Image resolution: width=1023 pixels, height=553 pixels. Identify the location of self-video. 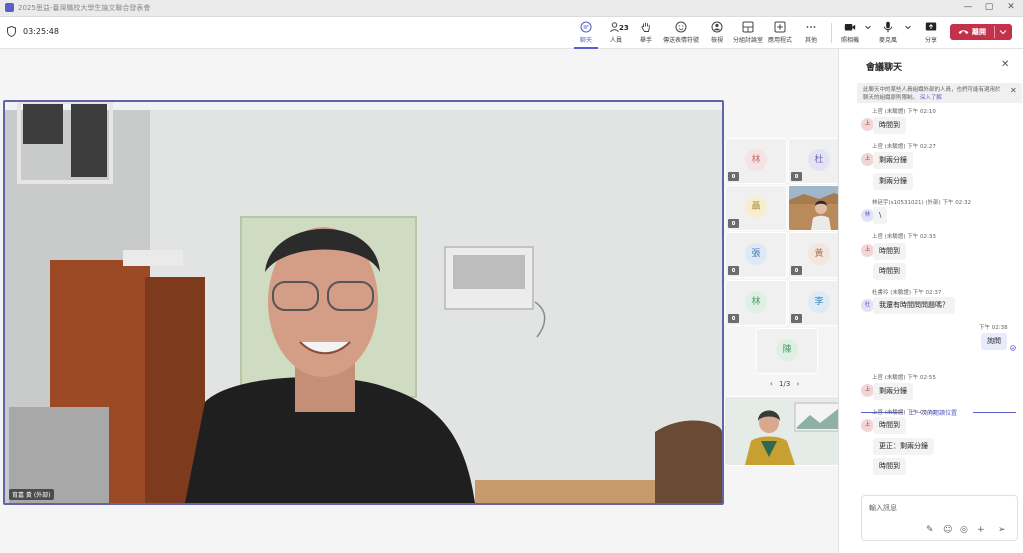
(787, 431).